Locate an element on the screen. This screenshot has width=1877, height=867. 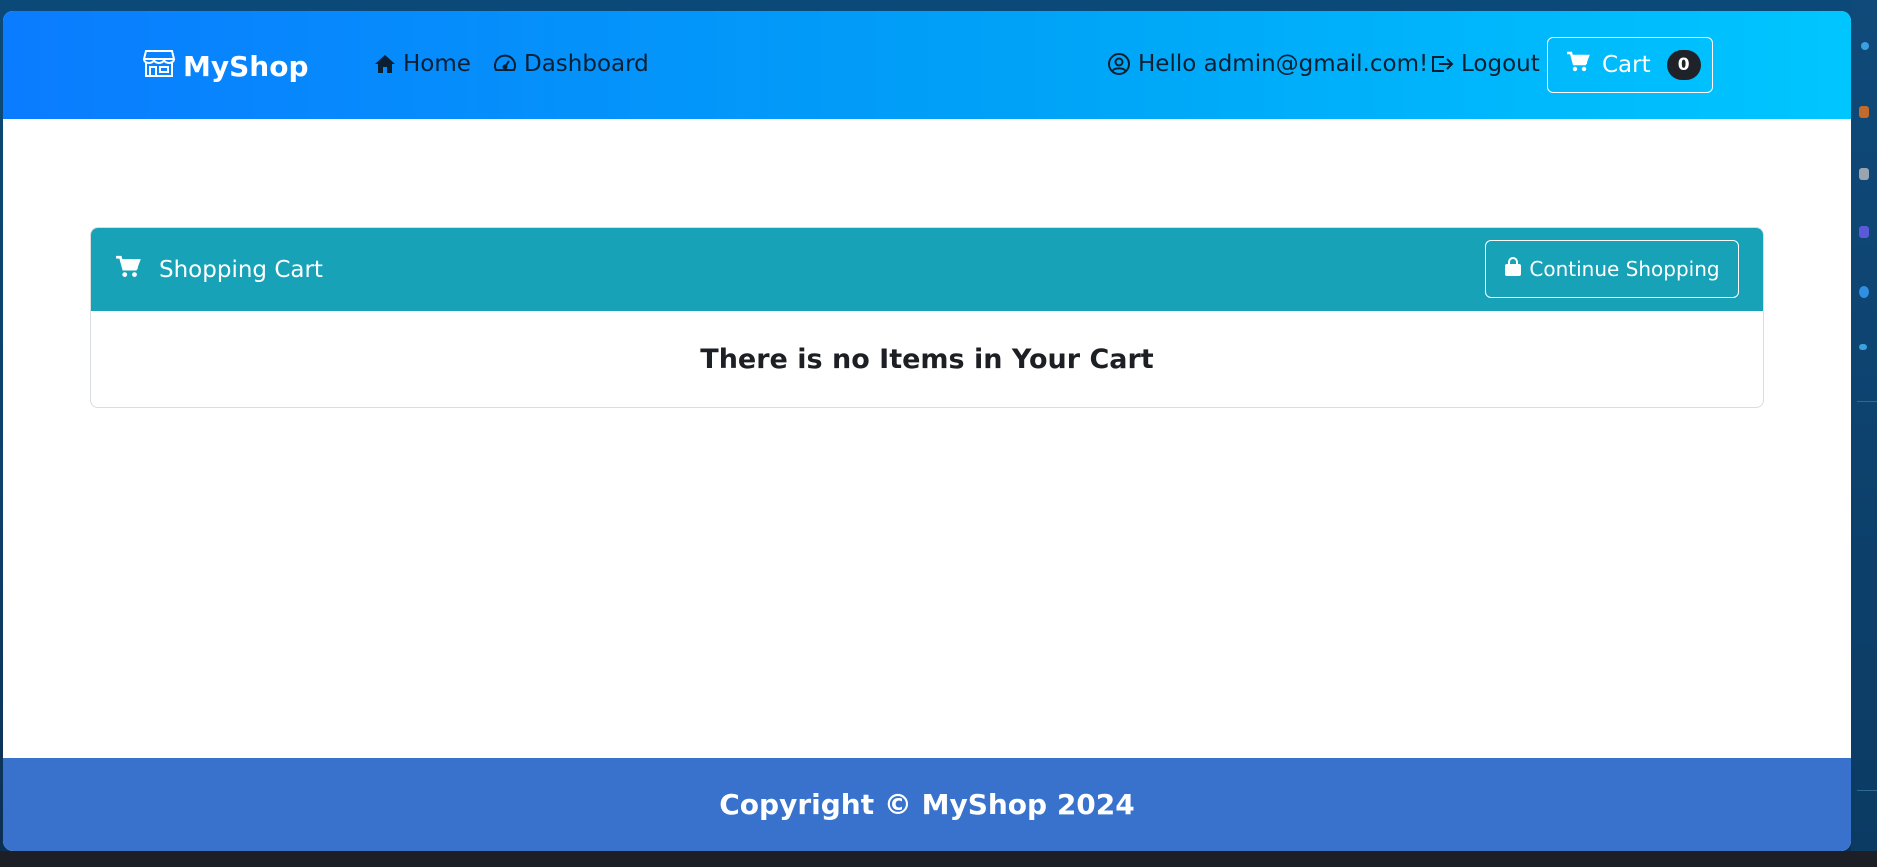
shopping-bag-icon is located at coordinates (1513, 269).